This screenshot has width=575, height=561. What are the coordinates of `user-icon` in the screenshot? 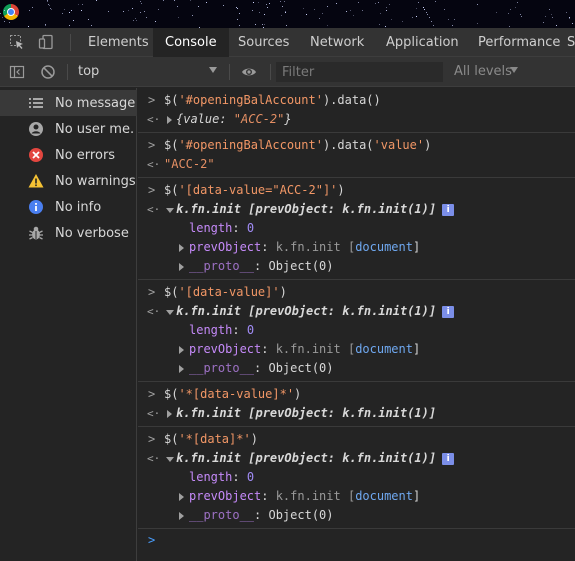 It's located at (36, 129).